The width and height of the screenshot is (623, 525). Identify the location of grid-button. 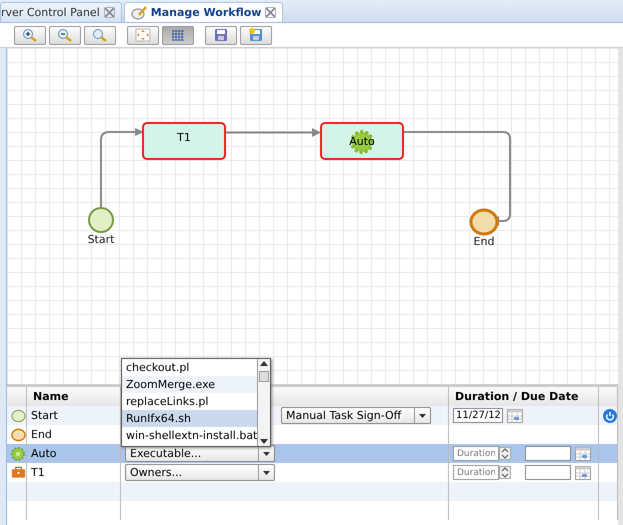
(178, 35).